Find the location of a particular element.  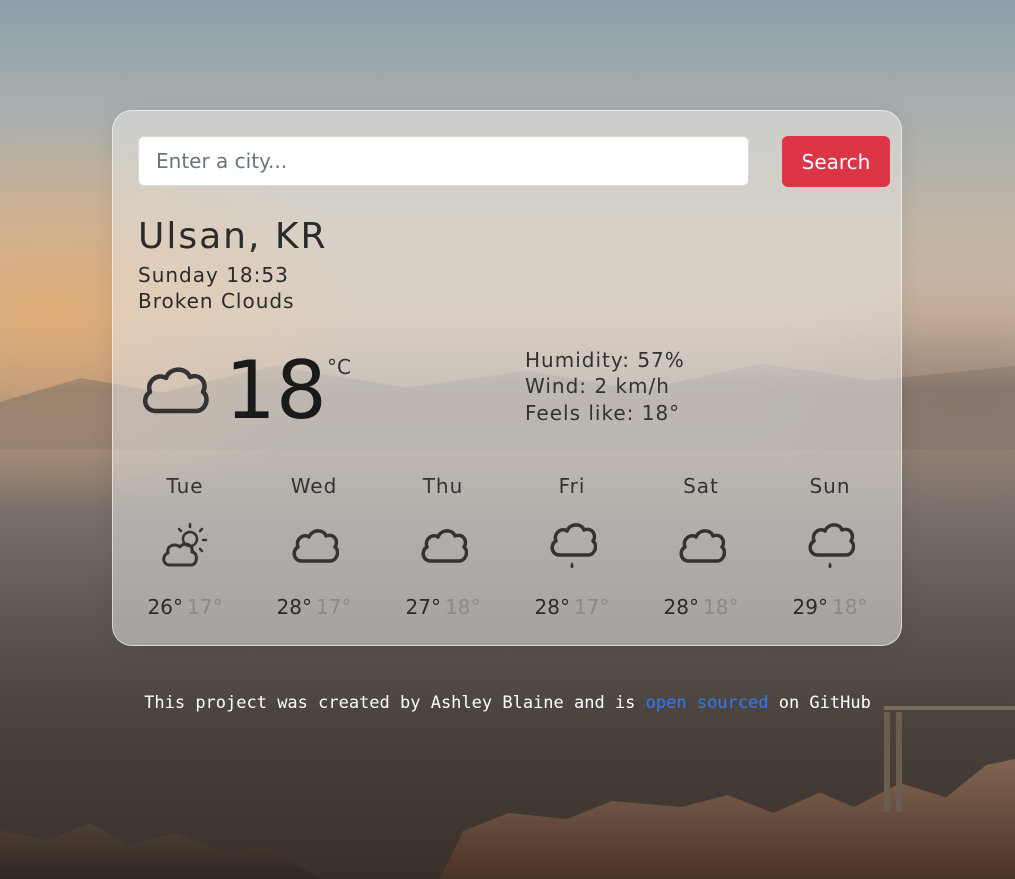

wind-value: Wind: 2 km/h is located at coordinates (597, 386).